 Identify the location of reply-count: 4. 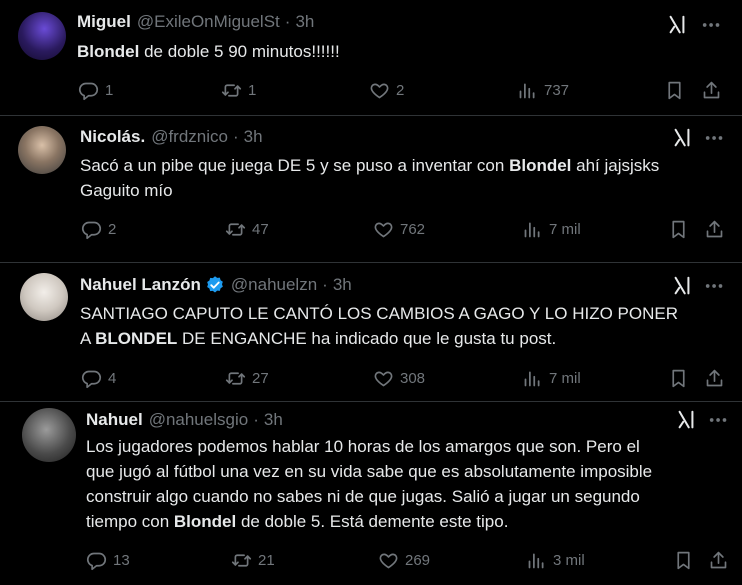
(112, 378).